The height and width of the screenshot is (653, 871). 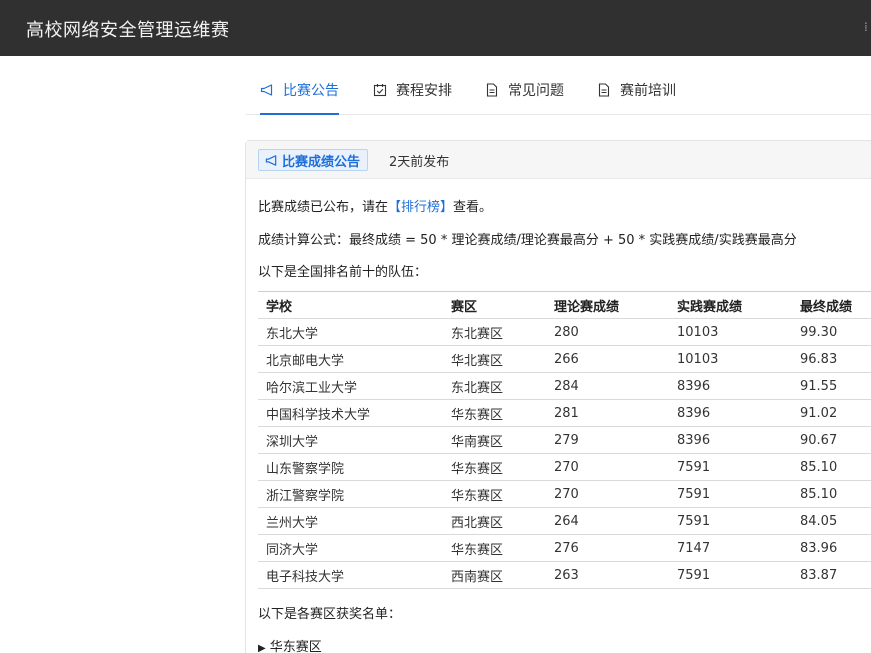 I want to click on cell-school: 浙江警察学院, so click(x=350, y=494).